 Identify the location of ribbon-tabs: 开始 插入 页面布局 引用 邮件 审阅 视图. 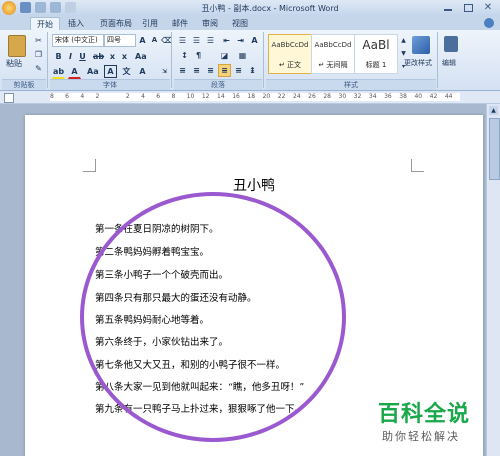
(250, 23).